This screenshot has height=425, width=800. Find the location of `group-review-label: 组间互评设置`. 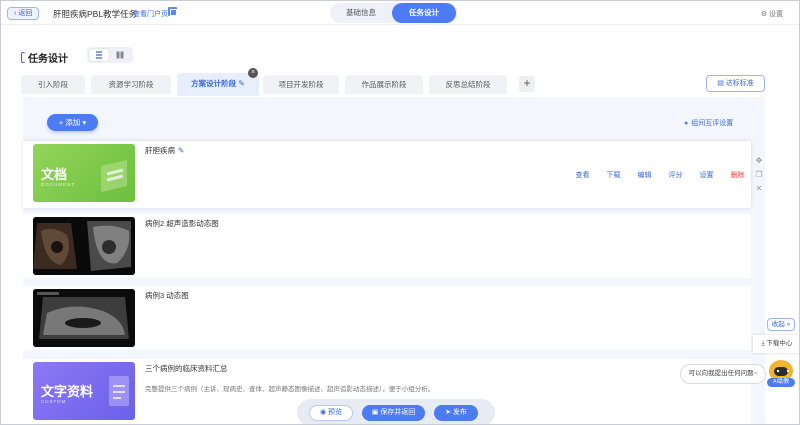

group-review-label: 组间互评设置 is located at coordinates (712, 123).